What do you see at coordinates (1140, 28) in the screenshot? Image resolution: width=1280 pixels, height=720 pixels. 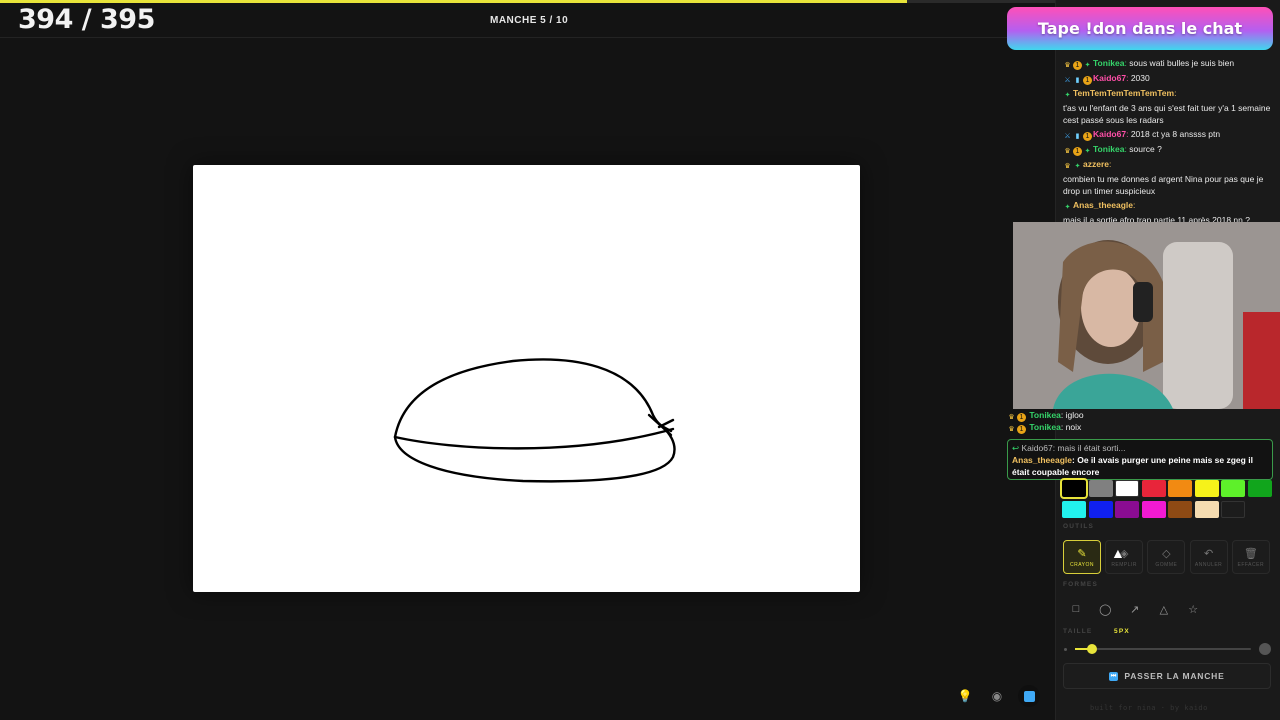 I see `donation-banner: Tape !don dans le chat` at bounding box center [1140, 28].